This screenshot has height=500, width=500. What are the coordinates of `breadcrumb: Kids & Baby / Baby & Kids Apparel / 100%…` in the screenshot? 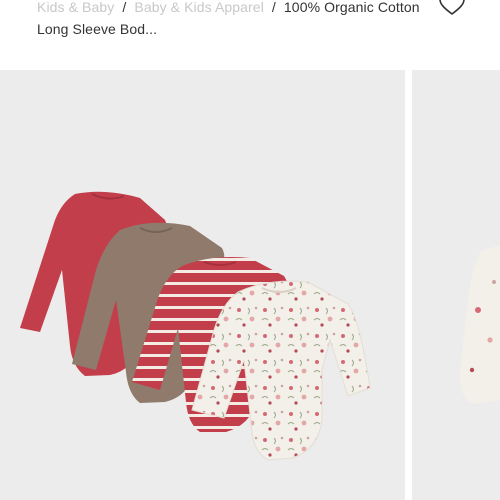 It's located at (237, 20).